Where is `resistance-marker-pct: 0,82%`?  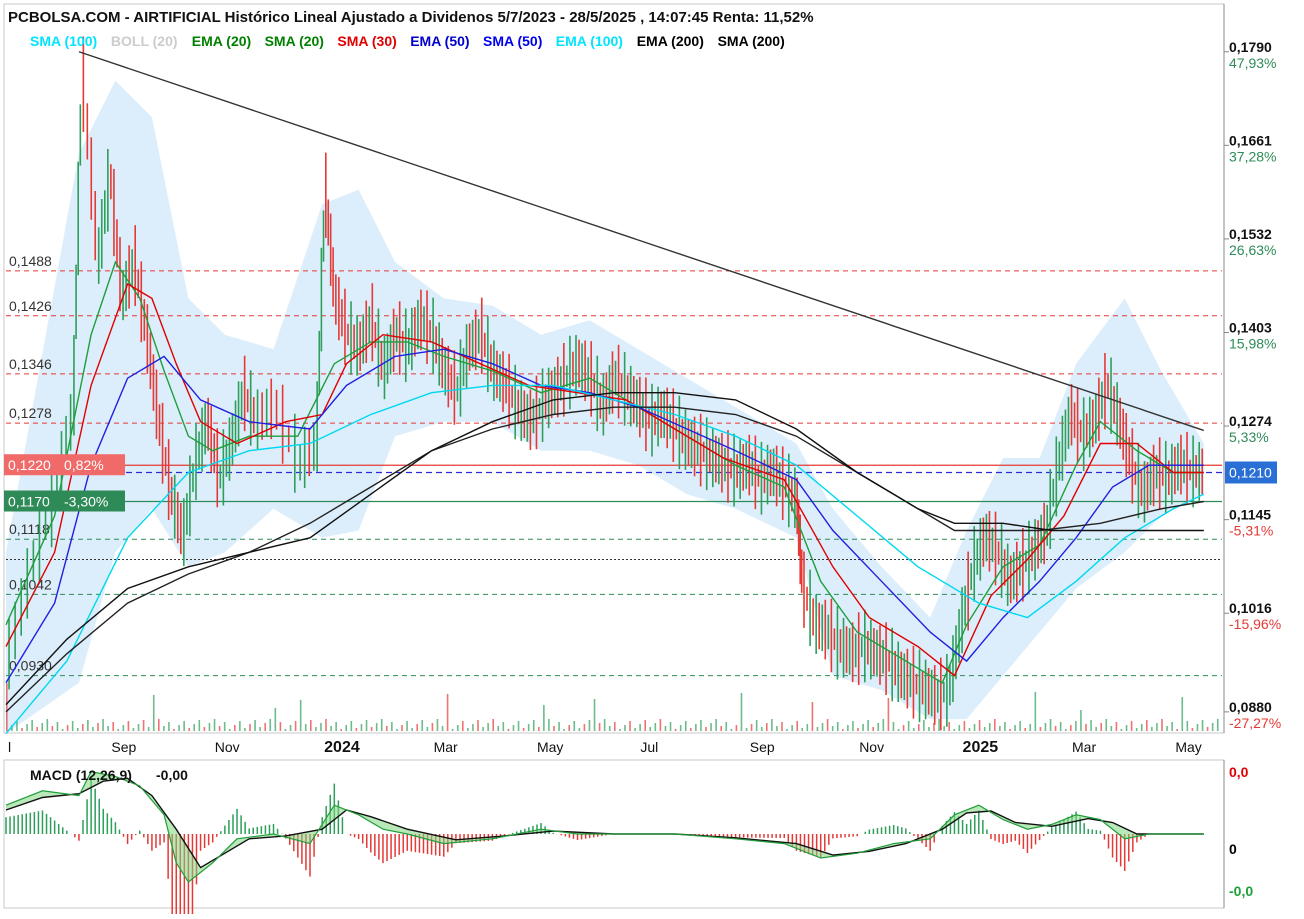
resistance-marker-pct: 0,82% is located at coordinates (84, 465).